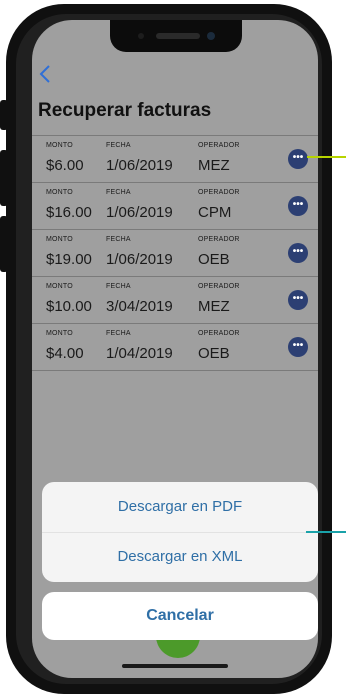 The width and height of the screenshot is (346, 696). I want to click on invoice-amount: $16.00, so click(69, 212).